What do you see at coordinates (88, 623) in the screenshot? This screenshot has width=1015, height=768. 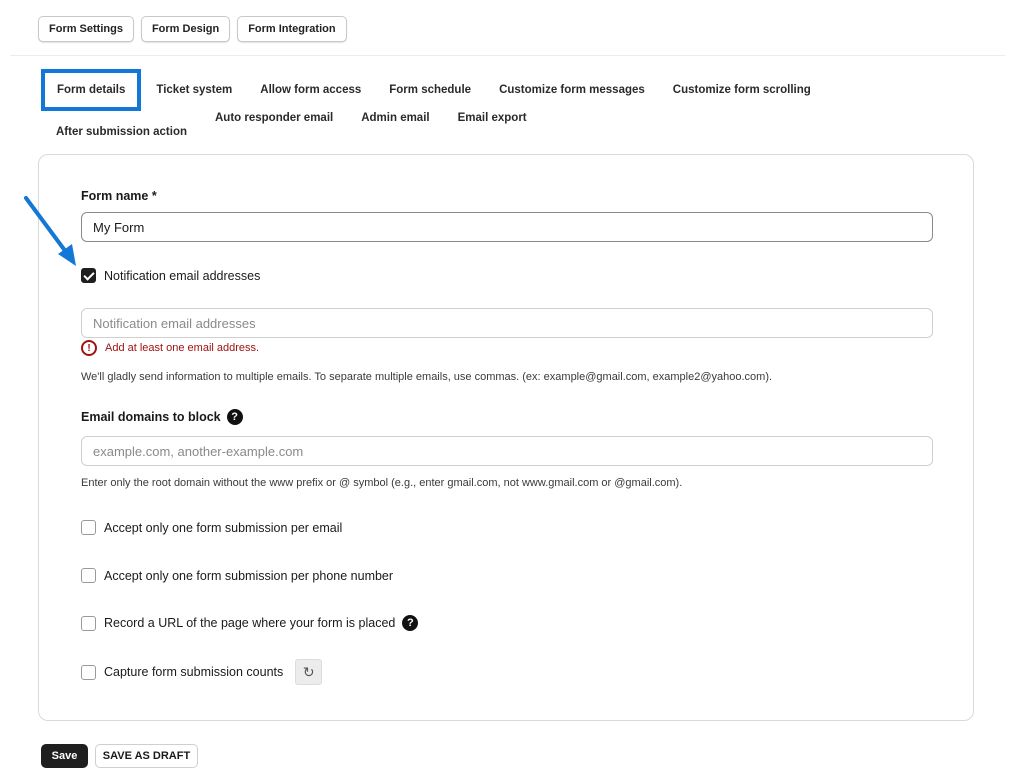 I see `record-url-checkbox` at bounding box center [88, 623].